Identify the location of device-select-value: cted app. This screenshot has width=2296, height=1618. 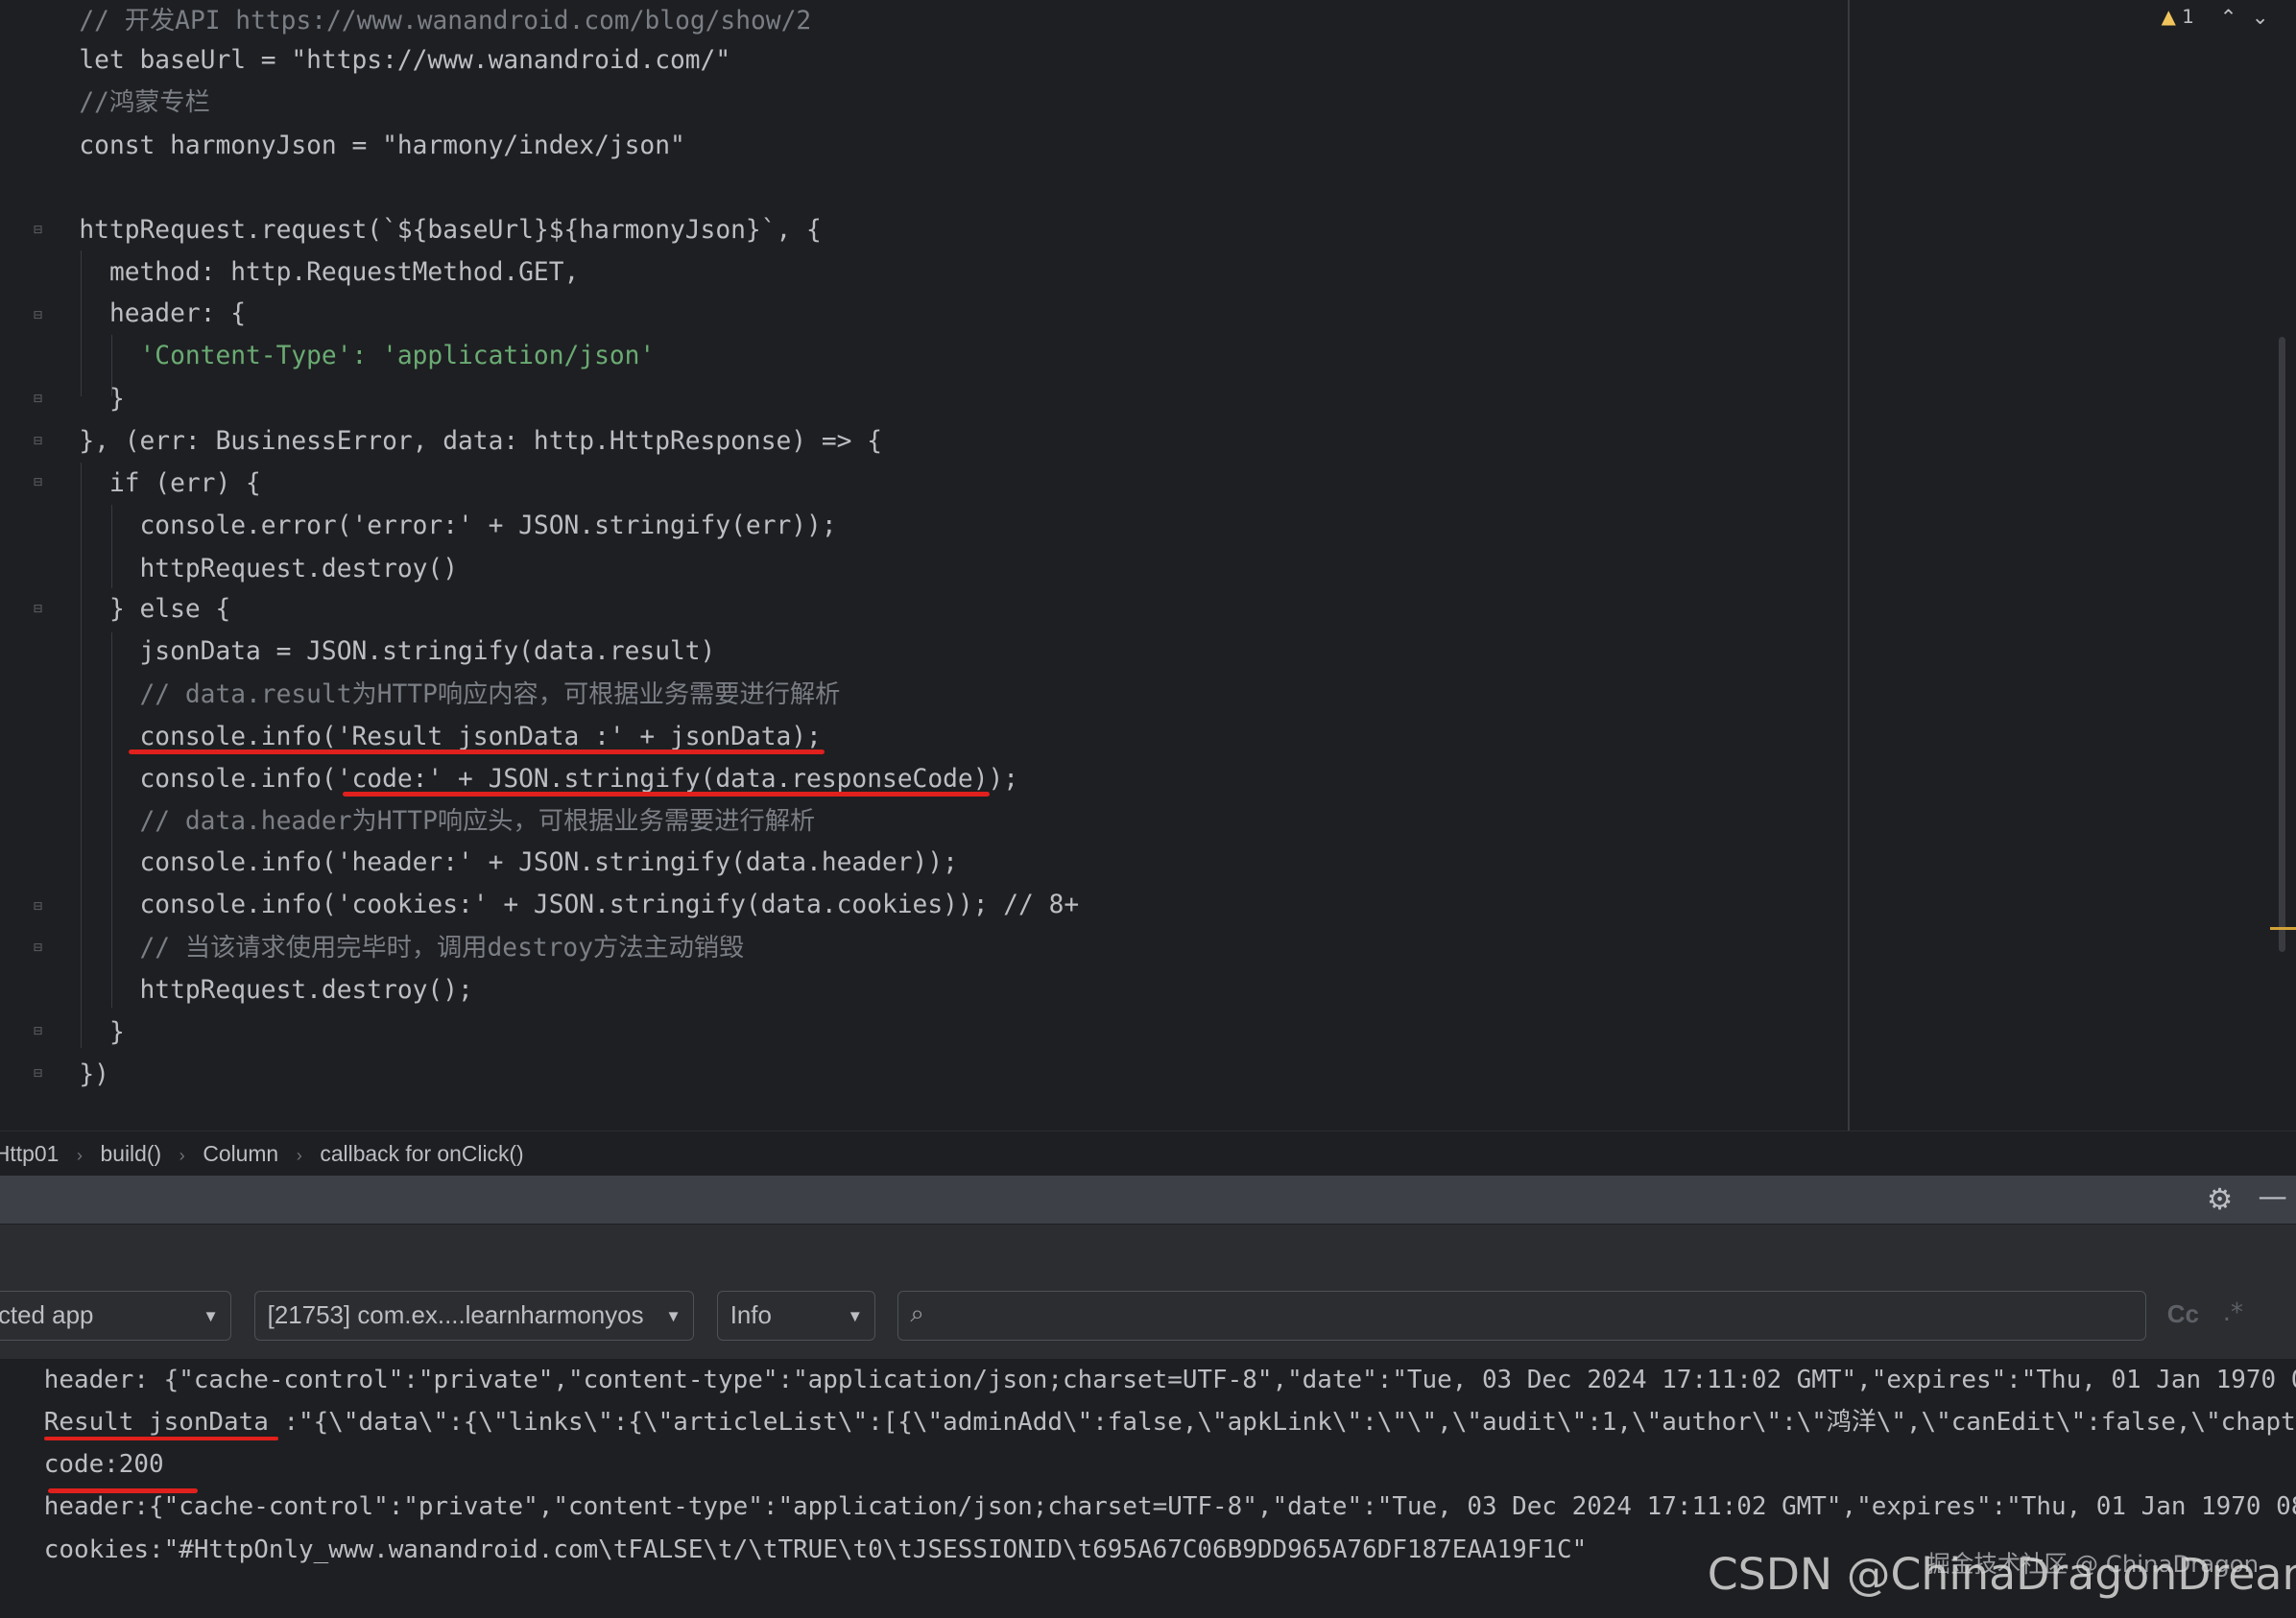
(47, 1316).